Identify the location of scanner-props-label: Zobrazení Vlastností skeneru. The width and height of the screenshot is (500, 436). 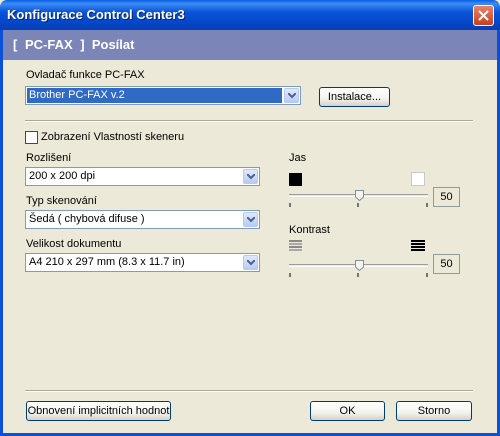
(113, 137).